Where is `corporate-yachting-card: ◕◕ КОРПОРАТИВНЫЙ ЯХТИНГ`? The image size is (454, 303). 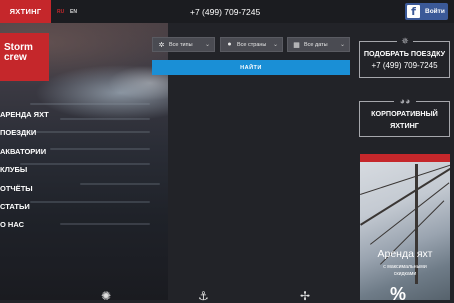 corporate-yachting-card: ◕◕ КОРПОРАТИВНЫЙ ЯХТИНГ is located at coordinates (404, 116).